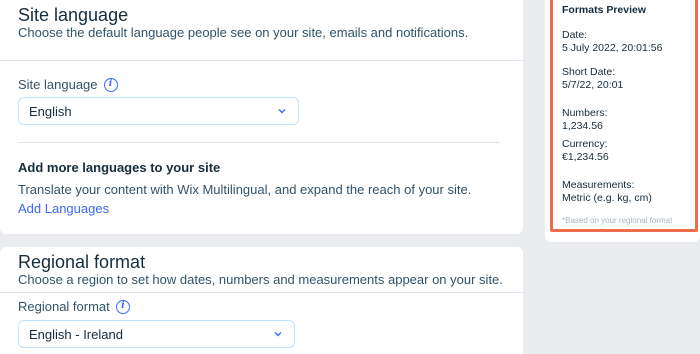  I want to click on measurements-value: Metric (e.g. kg, cm), so click(607, 198).